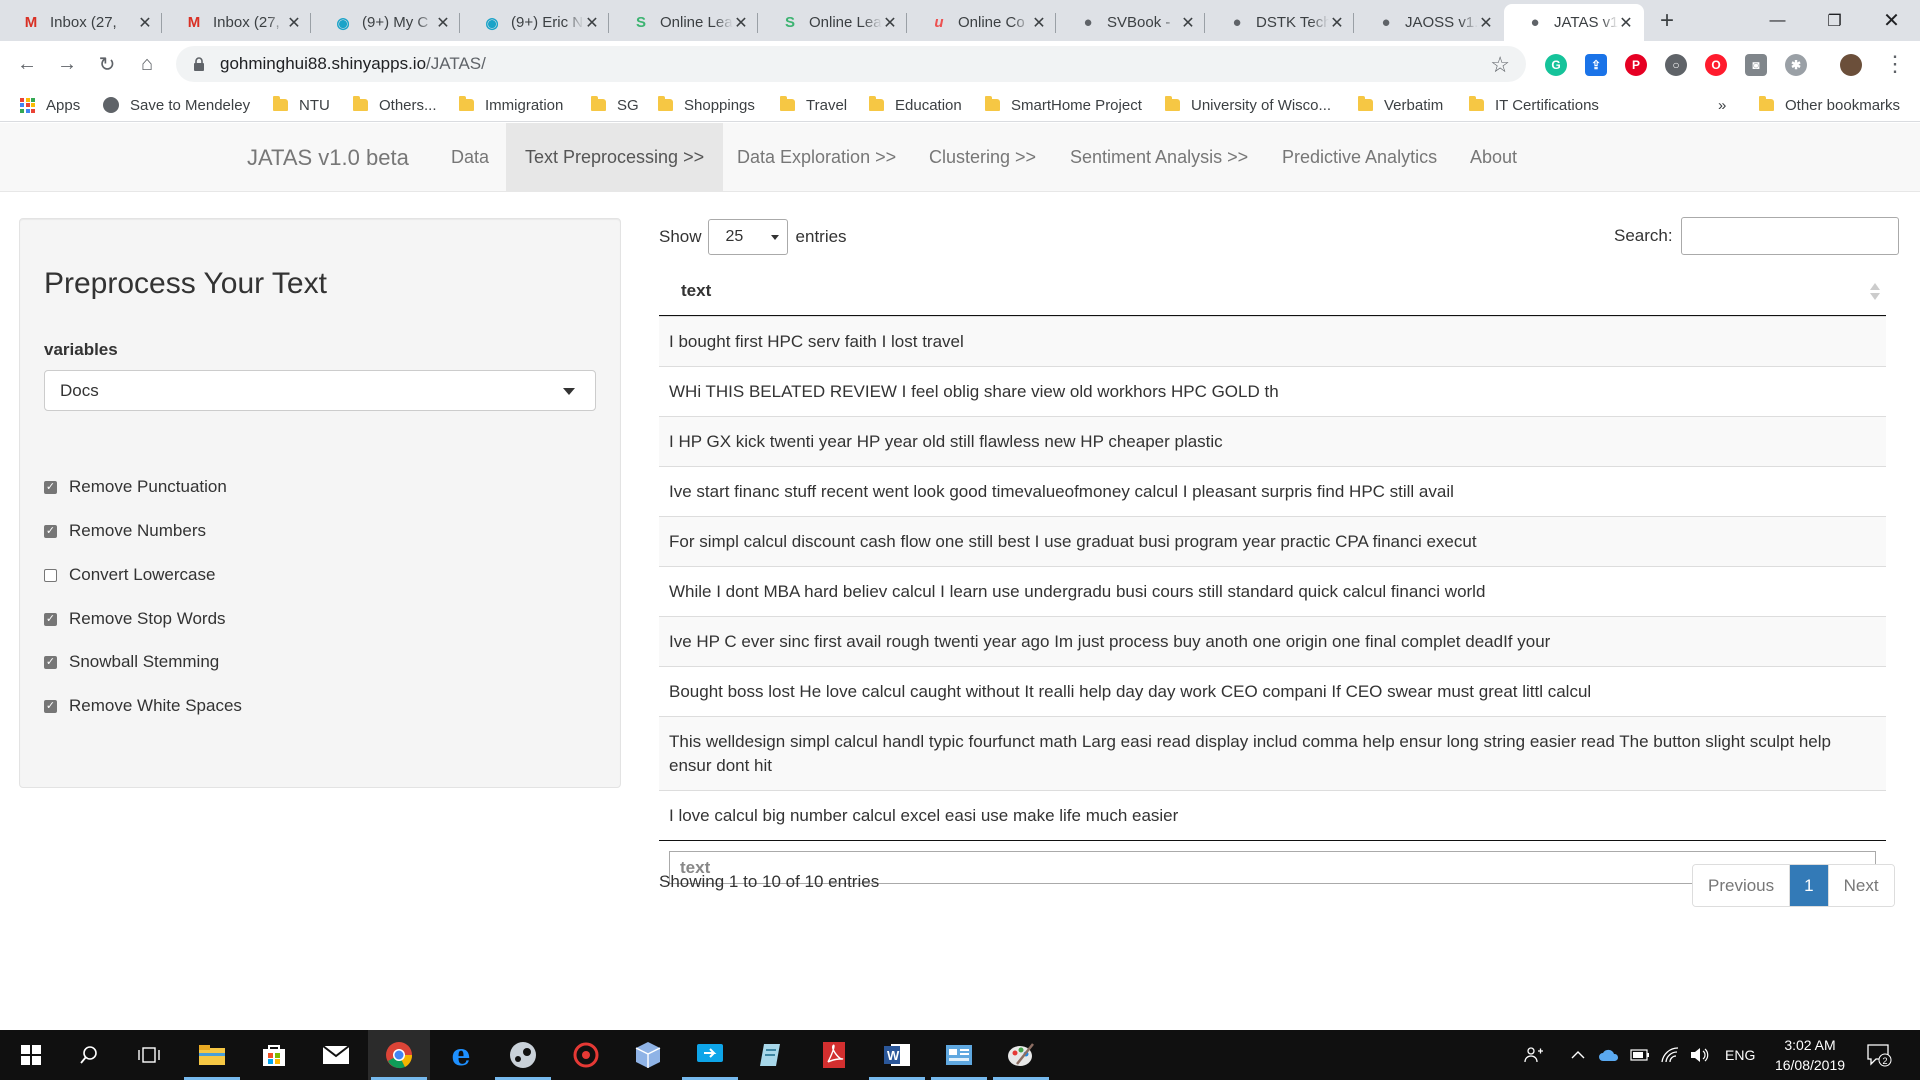 This screenshot has height=1080, width=1920. I want to click on bookmark-folder: Shoppings, so click(706, 105).